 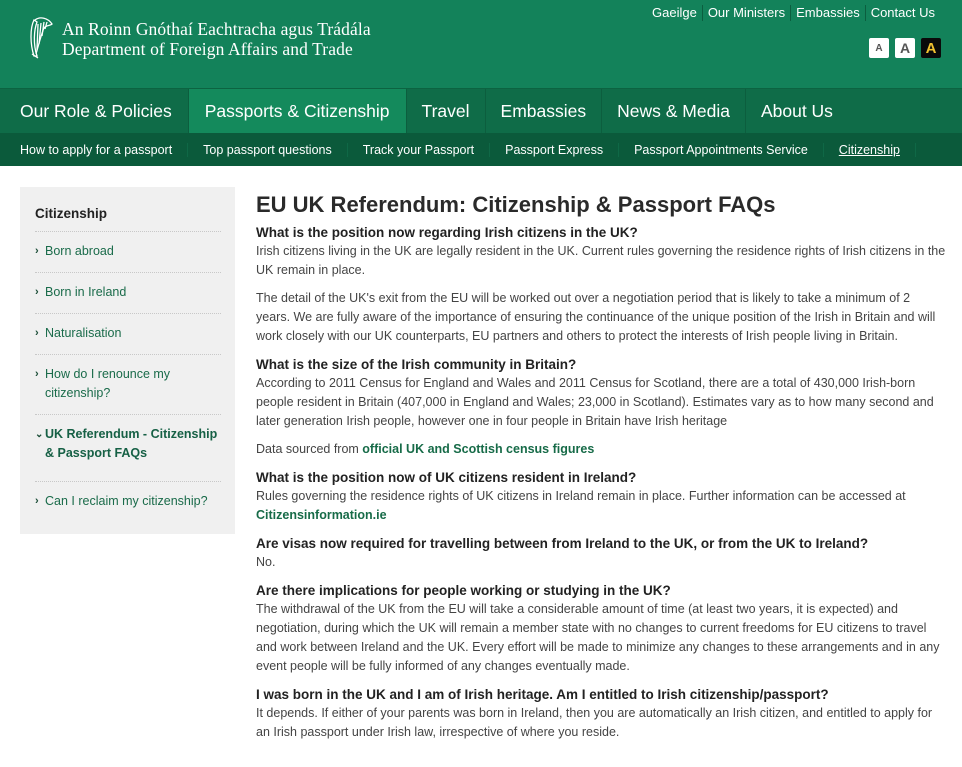 What do you see at coordinates (108, 383) in the screenshot?
I see `sidebar-item-label: How do I renounce my citizenship?` at bounding box center [108, 383].